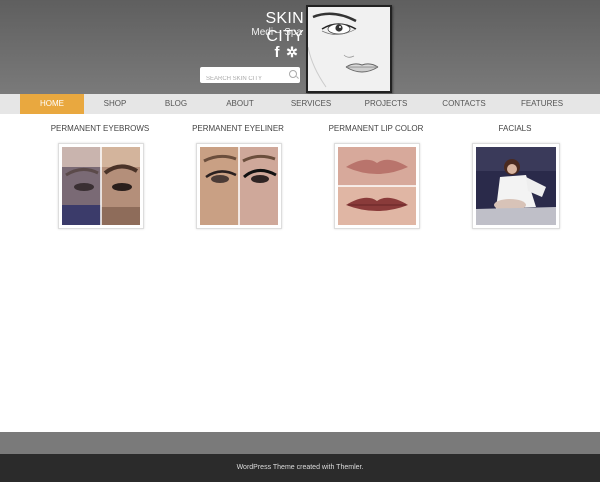 This screenshot has width=600, height=482. What do you see at coordinates (311, 104) in the screenshot?
I see `nav-item-services: SERVICES` at bounding box center [311, 104].